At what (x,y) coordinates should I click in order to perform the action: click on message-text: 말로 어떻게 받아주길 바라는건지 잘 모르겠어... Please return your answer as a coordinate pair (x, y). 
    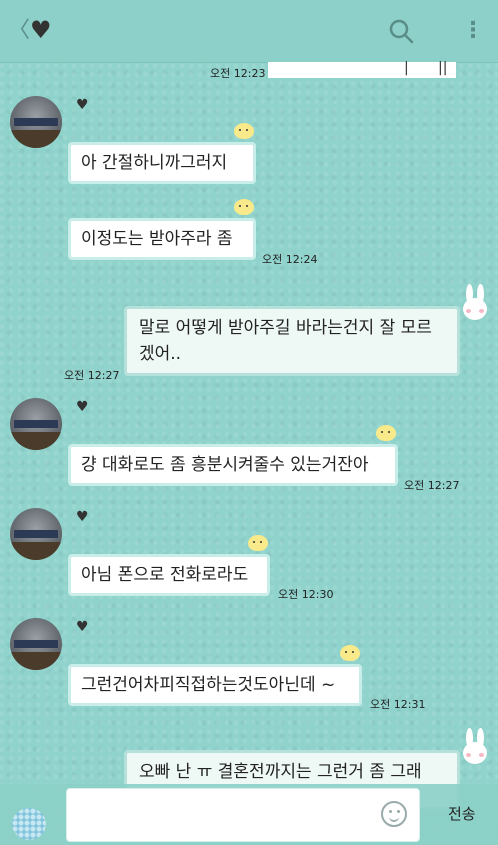
    Looking at the image, I should click on (285, 341).